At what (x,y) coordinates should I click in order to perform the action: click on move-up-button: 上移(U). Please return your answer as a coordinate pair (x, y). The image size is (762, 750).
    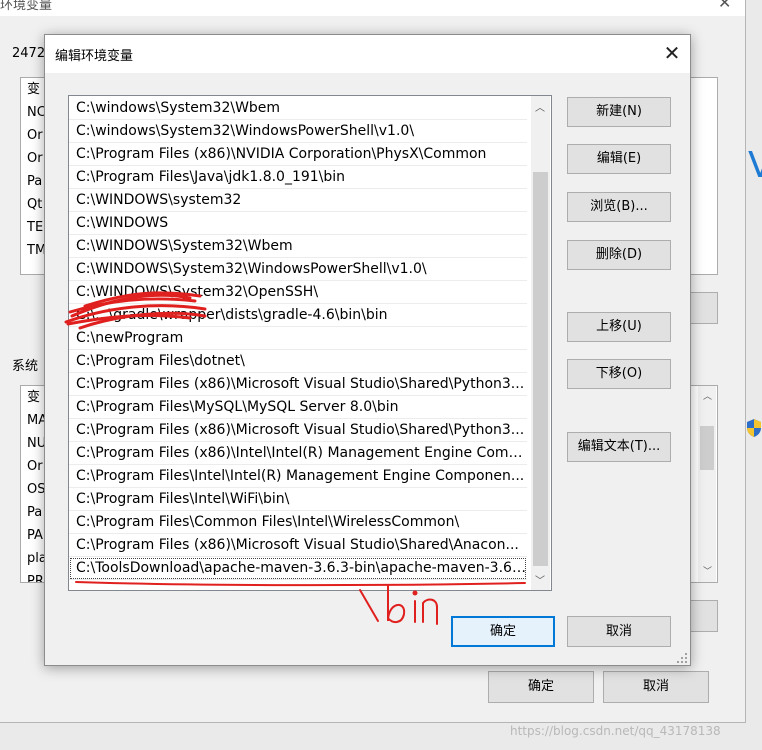
    Looking at the image, I should click on (619, 327).